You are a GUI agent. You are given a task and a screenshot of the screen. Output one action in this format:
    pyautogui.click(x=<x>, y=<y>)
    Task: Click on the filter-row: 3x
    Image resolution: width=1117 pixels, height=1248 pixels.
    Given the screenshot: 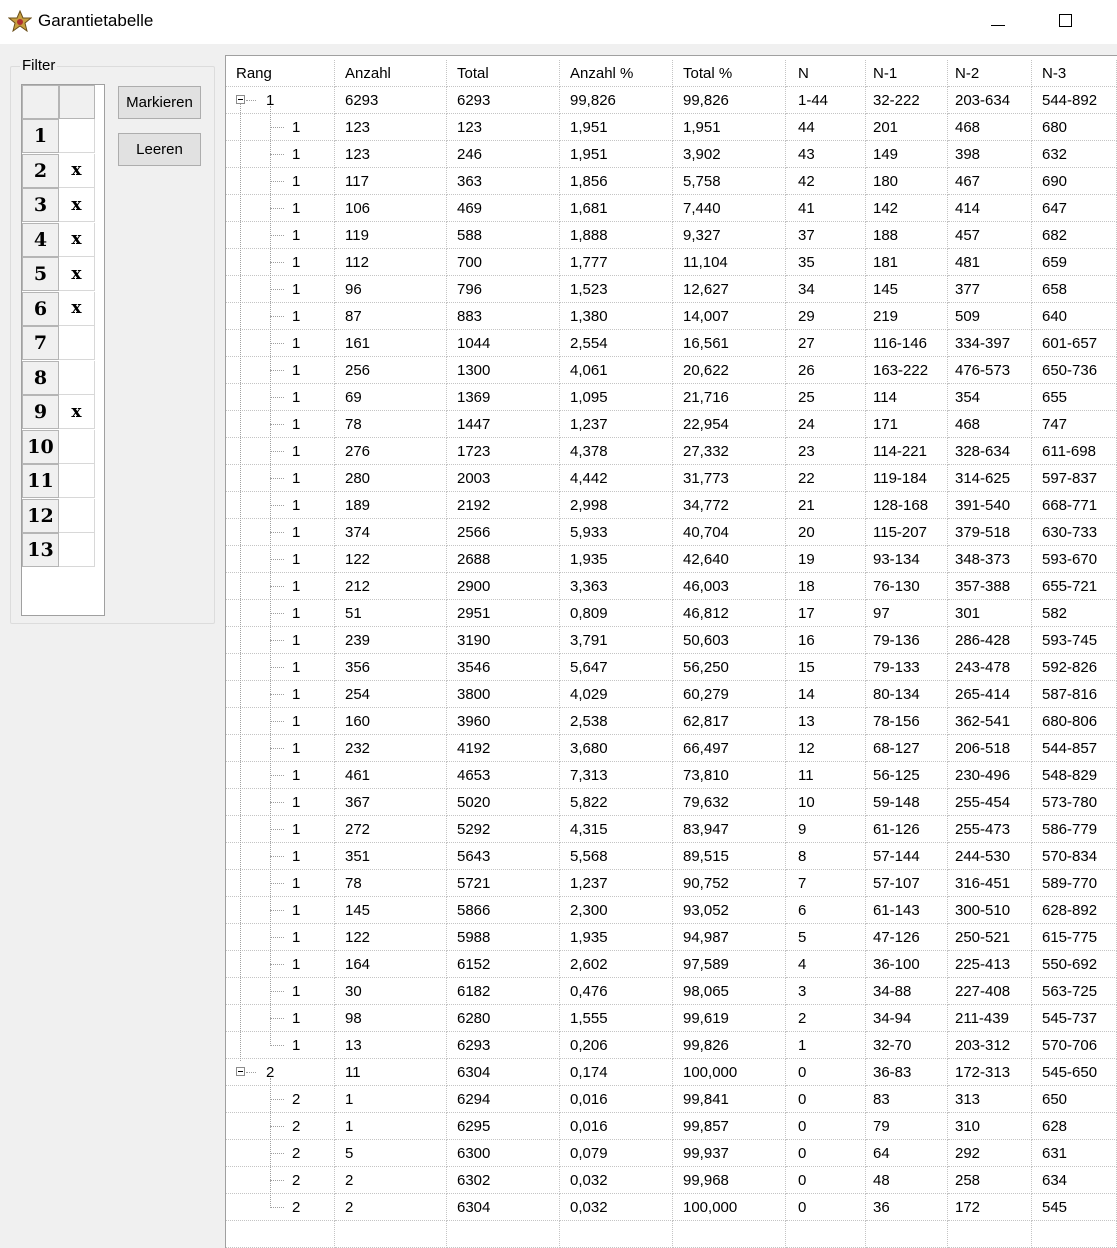 What is the action you would take?
    pyautogui.click(x=58, y=205)
    